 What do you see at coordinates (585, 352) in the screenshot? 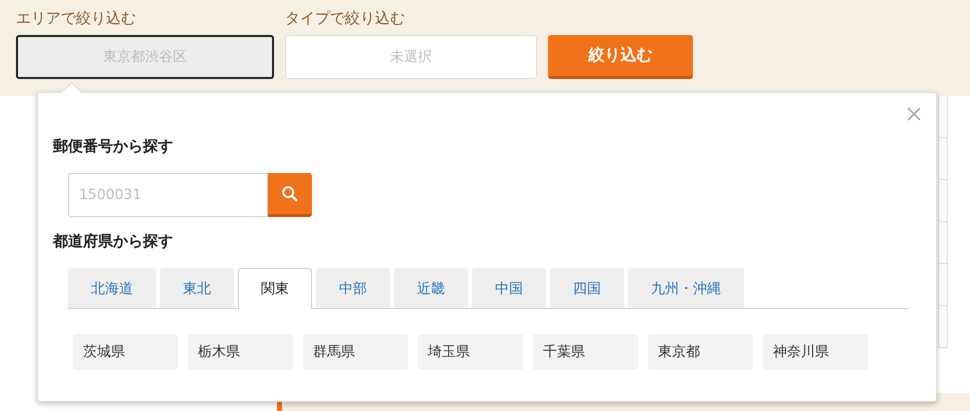
I see `prefecture-button: 千葉県` at bounding box center [585, 352].